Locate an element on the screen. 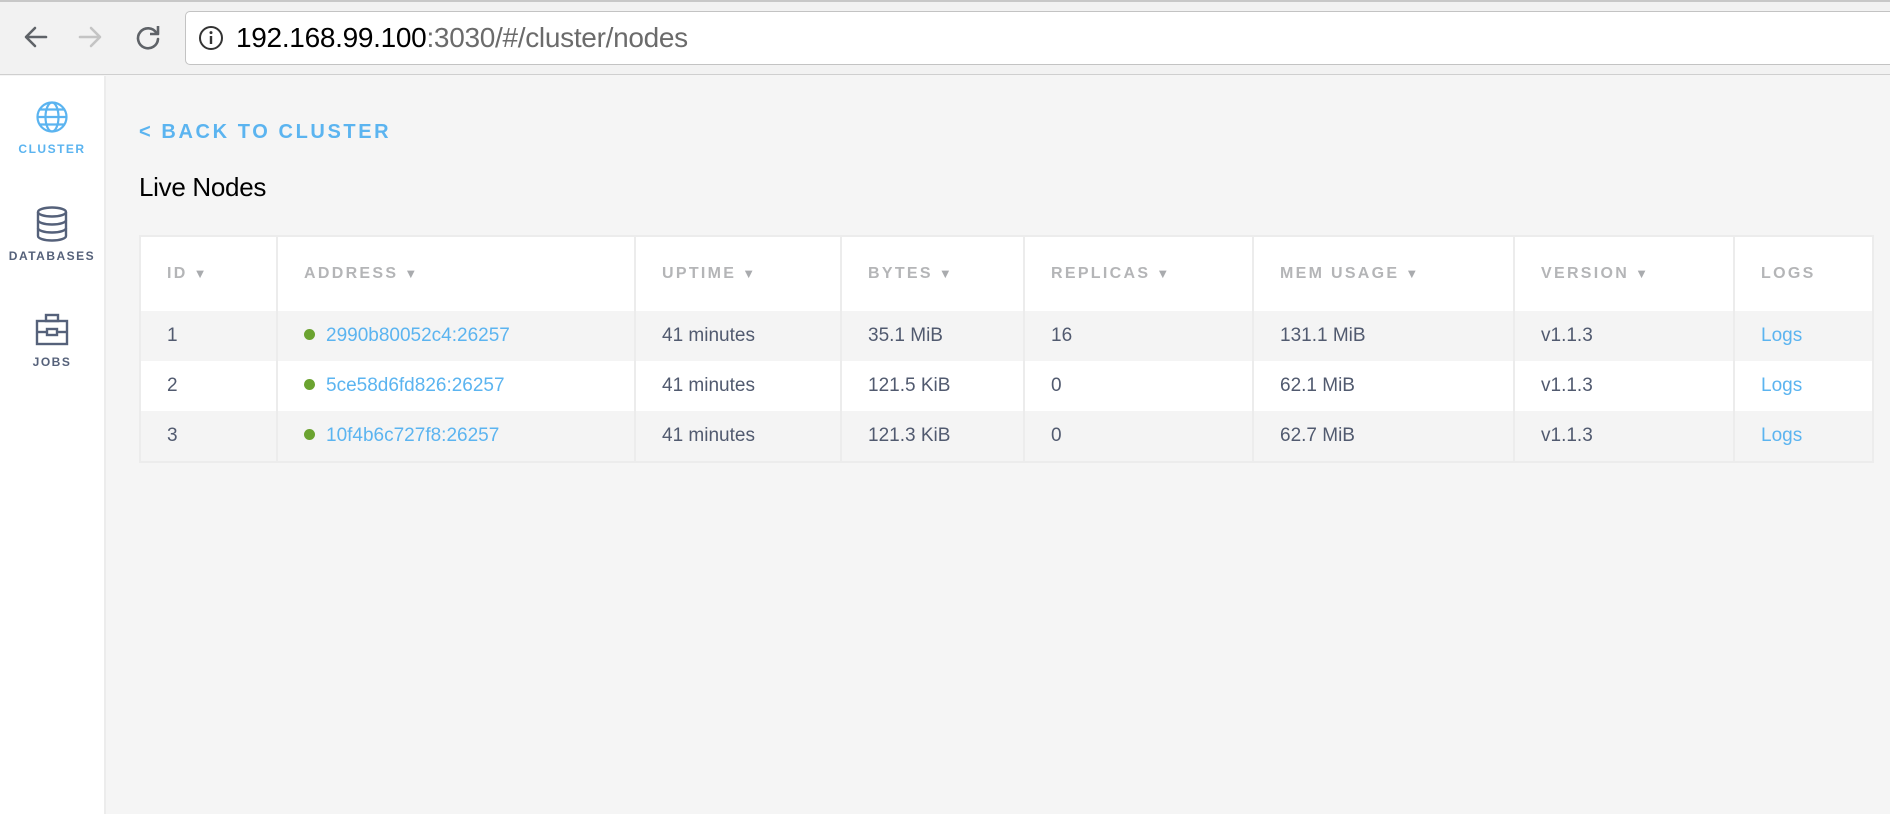 The image size is (1890, 814). sidebar-item-cluster: CLUSTER is located at coordinates (52, 127).